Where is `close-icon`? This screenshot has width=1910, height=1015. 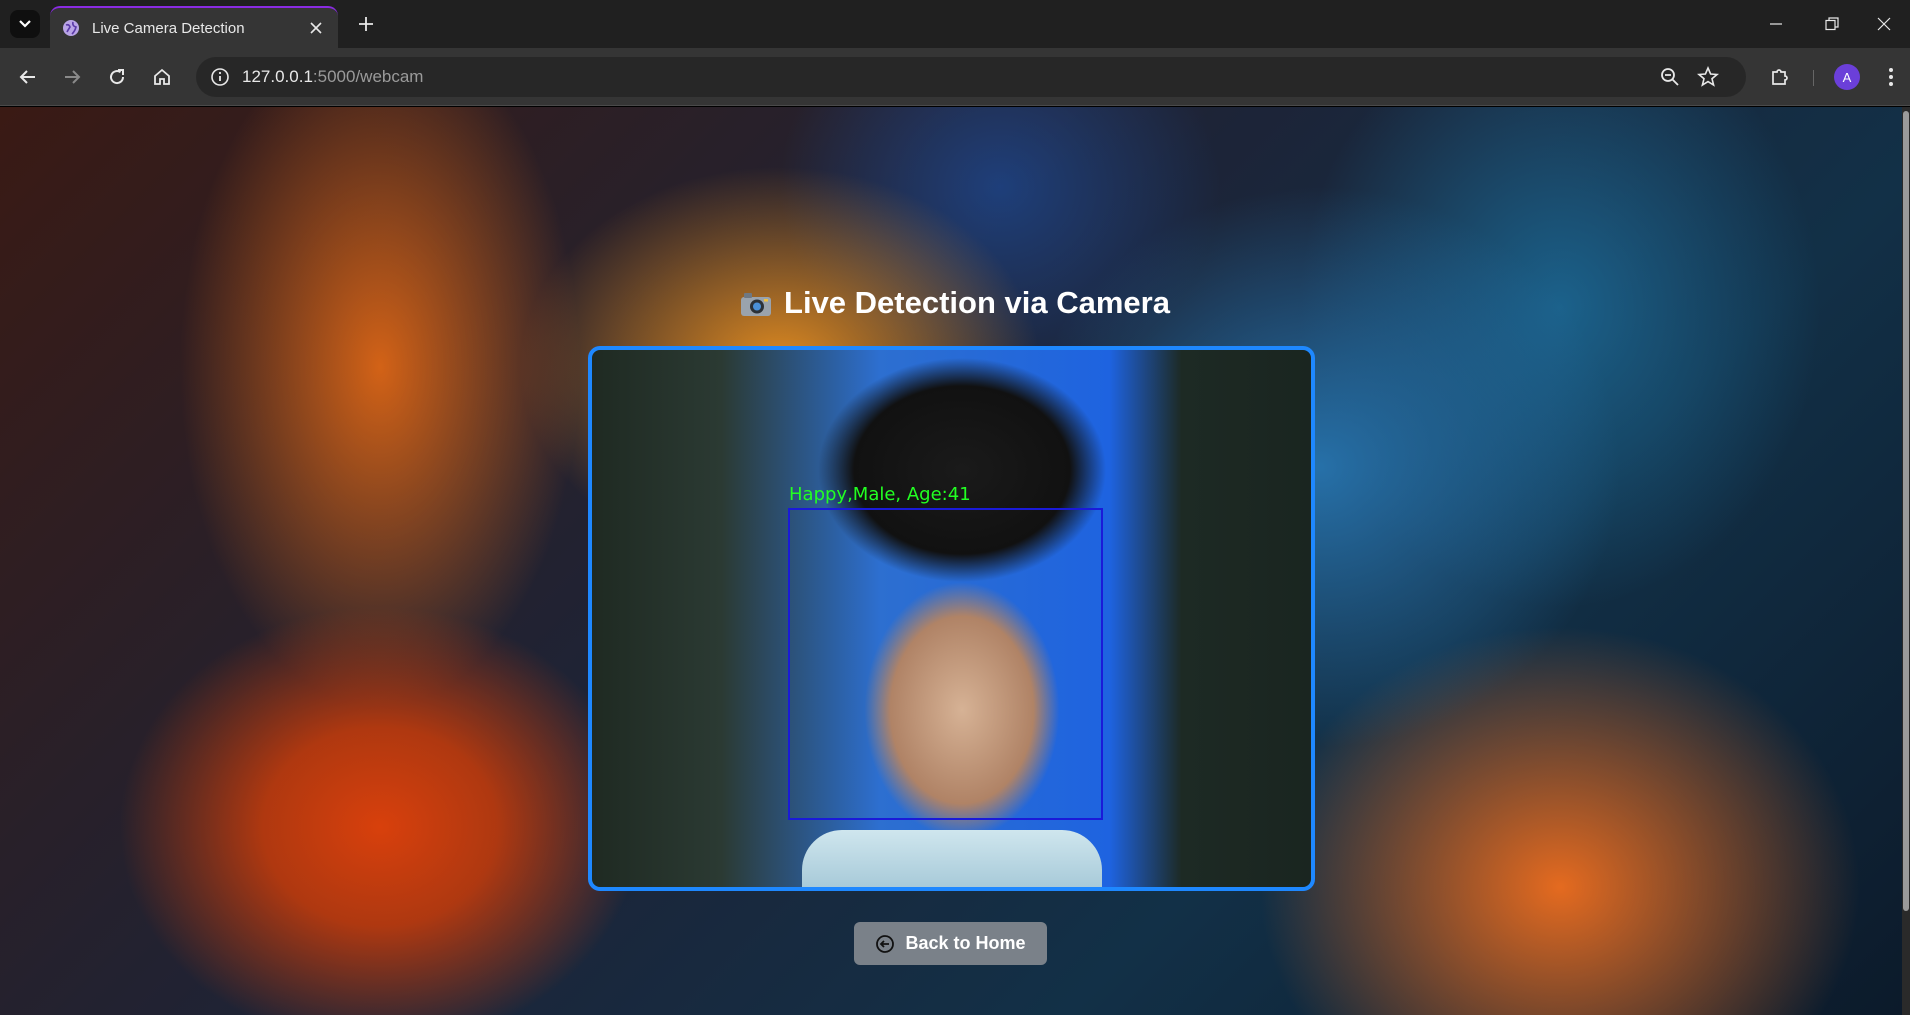
close-icon is located at coordinates (1884, 24).